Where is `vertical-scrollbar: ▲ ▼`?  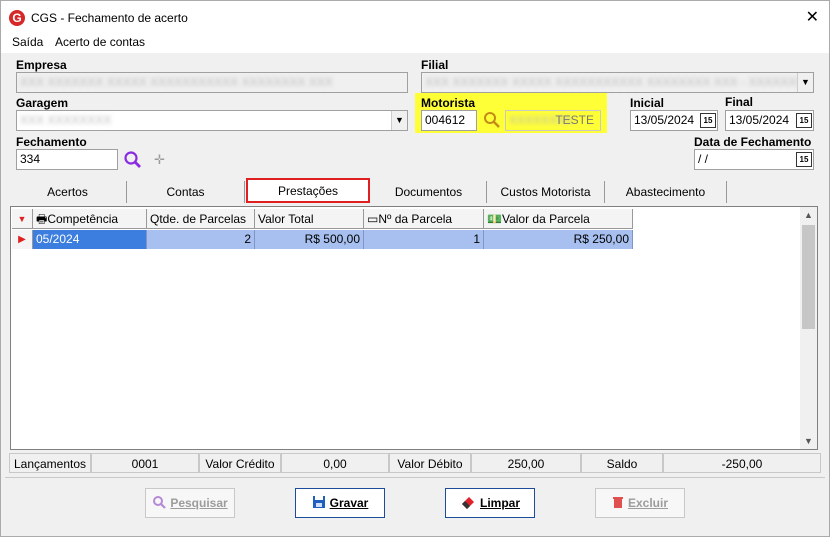
vertical-scrollbar: ▲ ▼ is located at coordinates (808, 328).